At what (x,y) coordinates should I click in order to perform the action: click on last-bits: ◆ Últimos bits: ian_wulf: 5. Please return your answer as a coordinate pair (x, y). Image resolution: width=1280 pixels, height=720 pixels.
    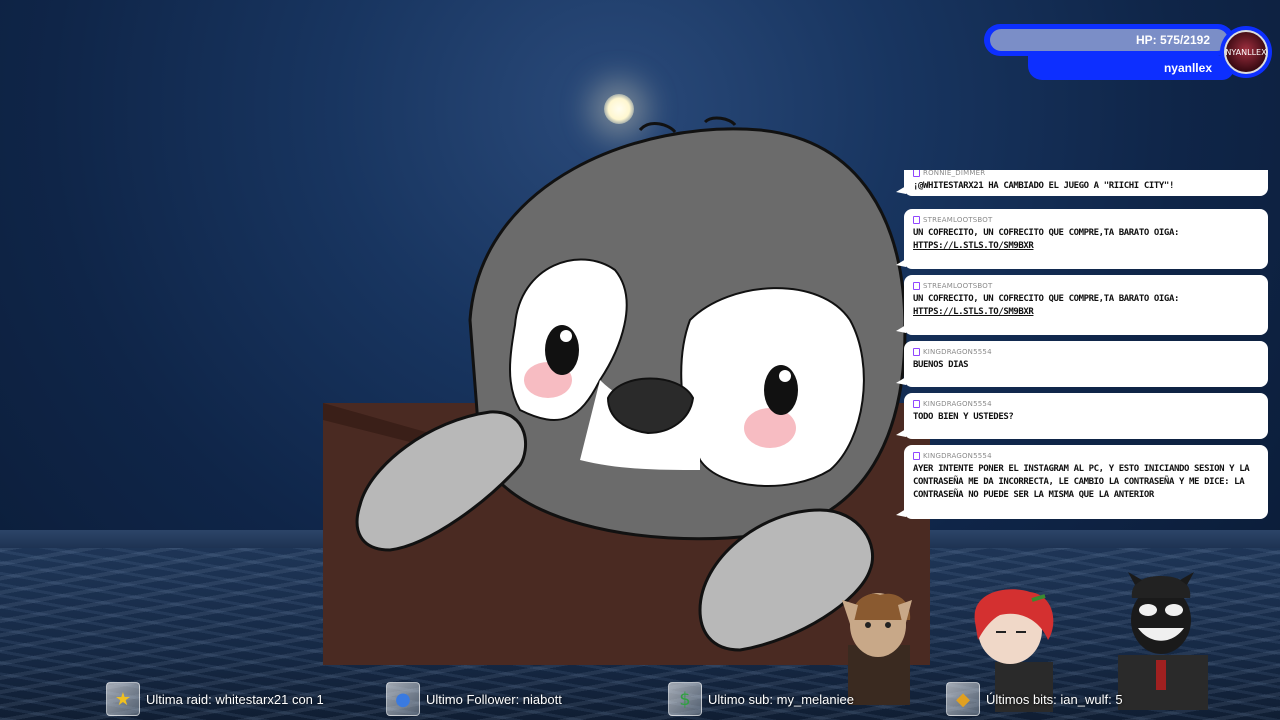
    Looking at the image, I should click on (1034, 699).